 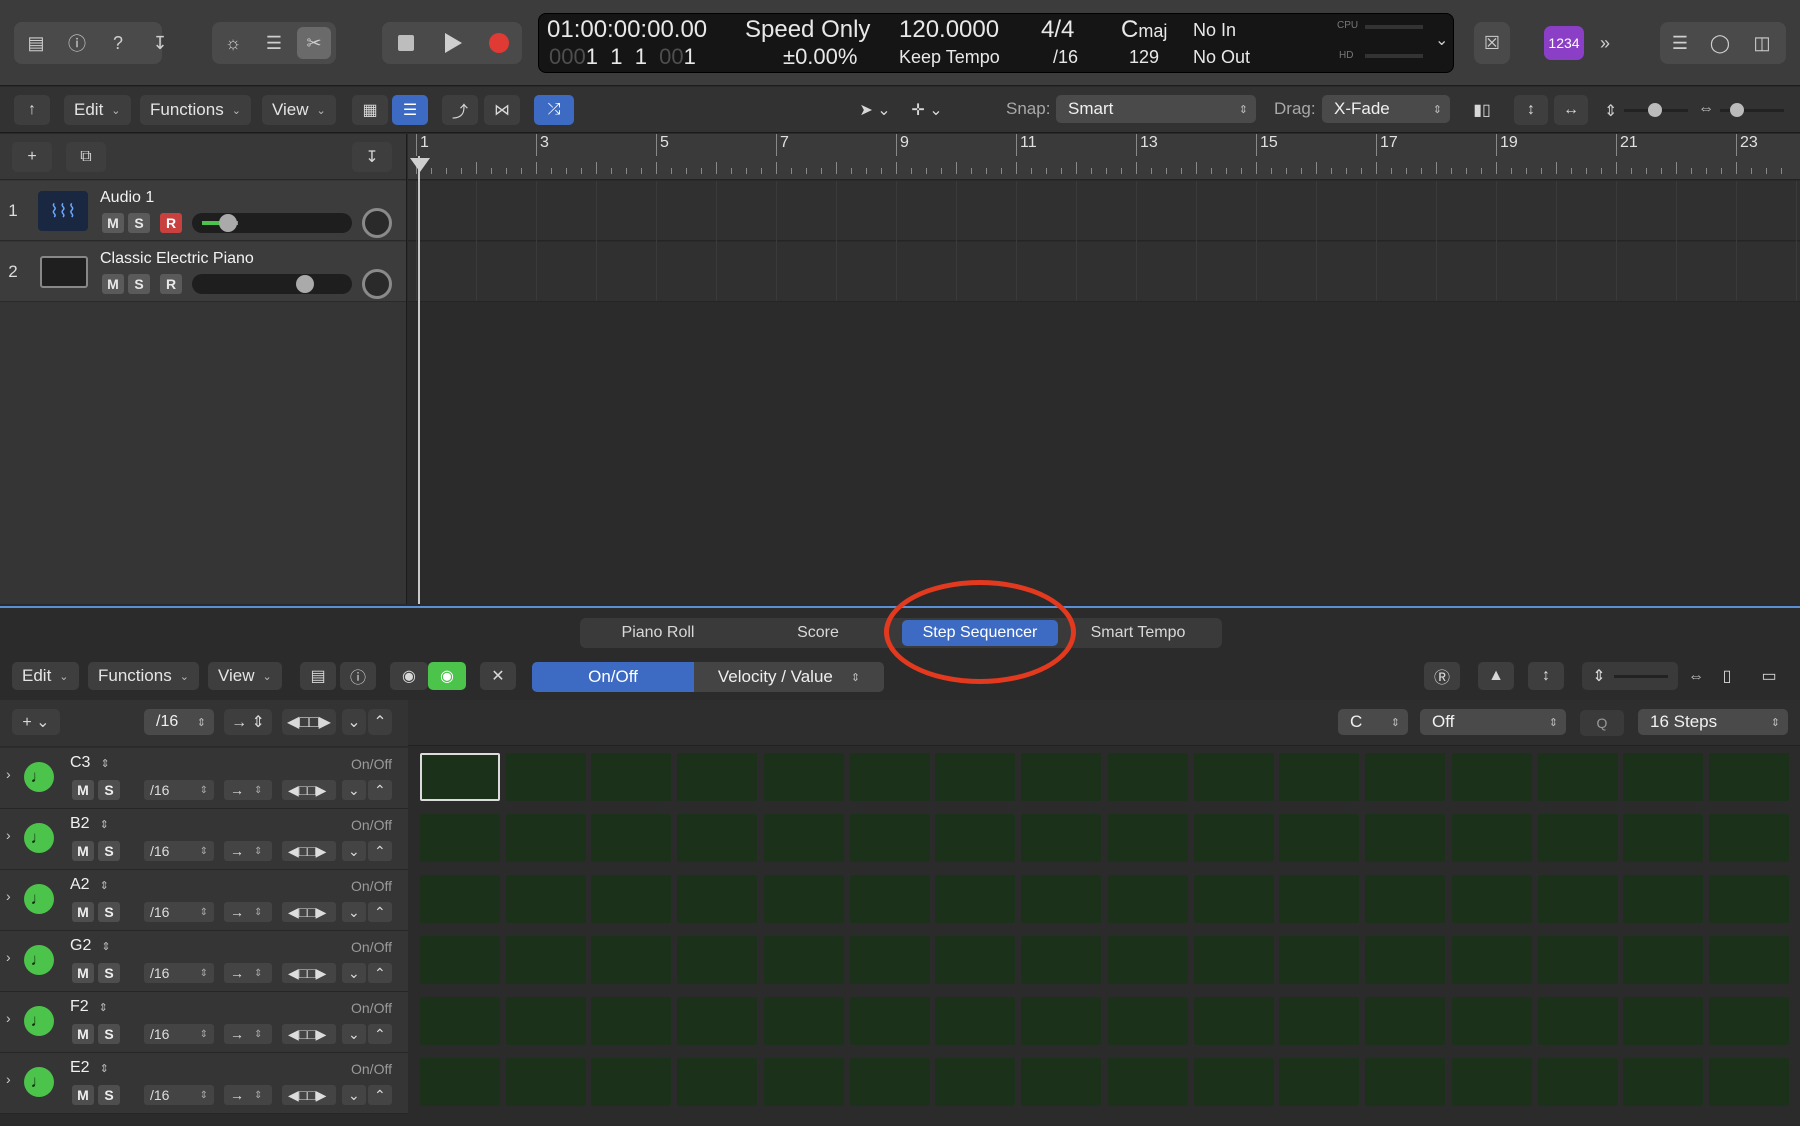 What do you see at coordinates (1605, 43) in the screenshot?
I see `double-chevron-right-icon: »` at bounding box center [1605, 43].